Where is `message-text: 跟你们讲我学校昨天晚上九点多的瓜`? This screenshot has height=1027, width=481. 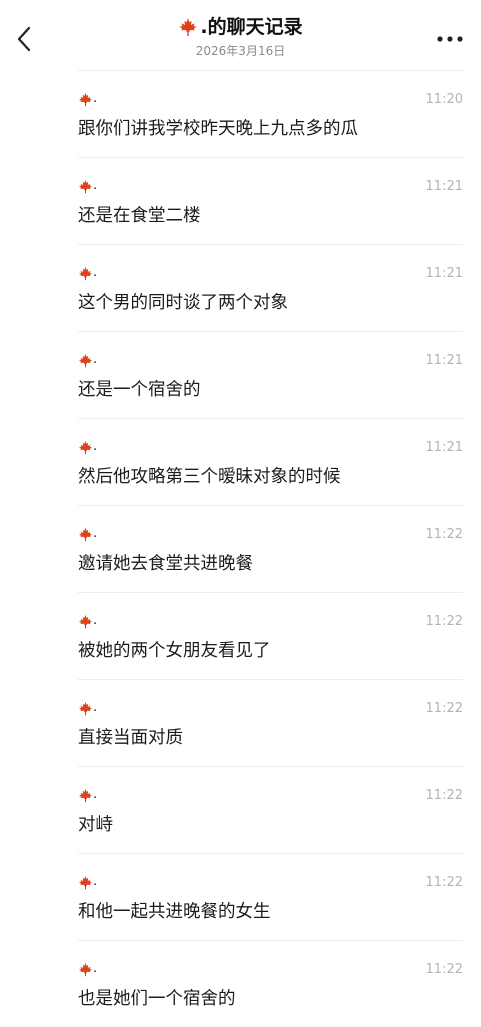
message-text: 跟你们讲我学校昨天晚上九点多的瓜 is located at coordinates (218, 129).